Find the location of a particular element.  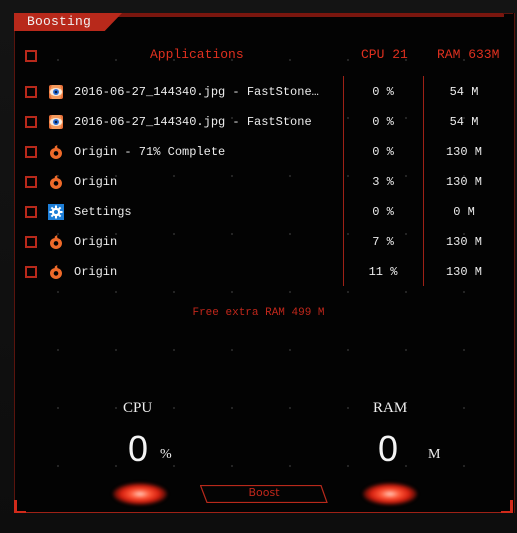

settings-gear-icon is located at coordinates (56, 212).